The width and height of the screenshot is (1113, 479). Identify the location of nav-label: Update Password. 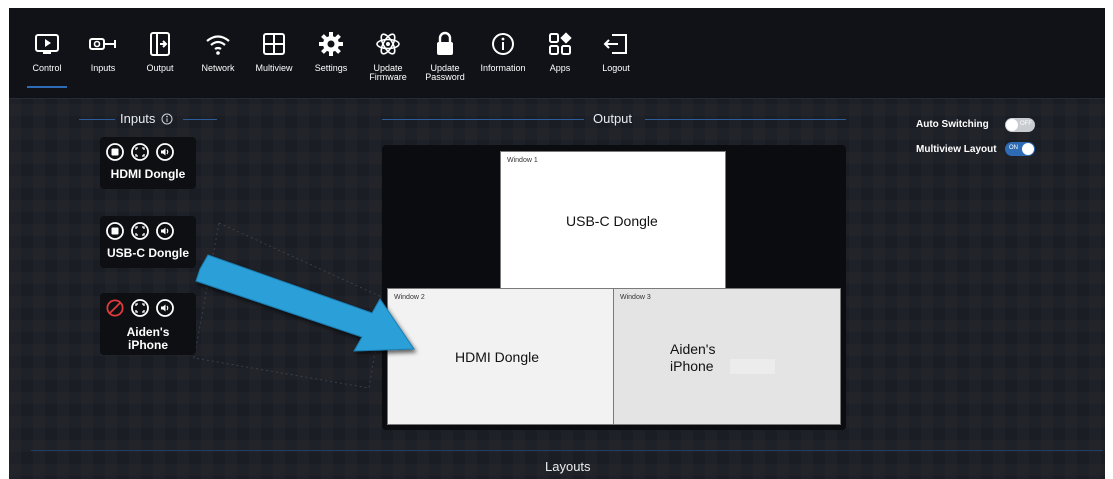
(445, 72).